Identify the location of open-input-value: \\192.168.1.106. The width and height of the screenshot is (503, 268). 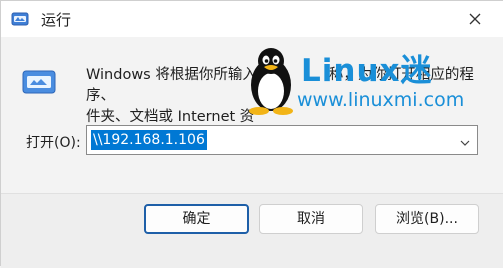
(149, 140).